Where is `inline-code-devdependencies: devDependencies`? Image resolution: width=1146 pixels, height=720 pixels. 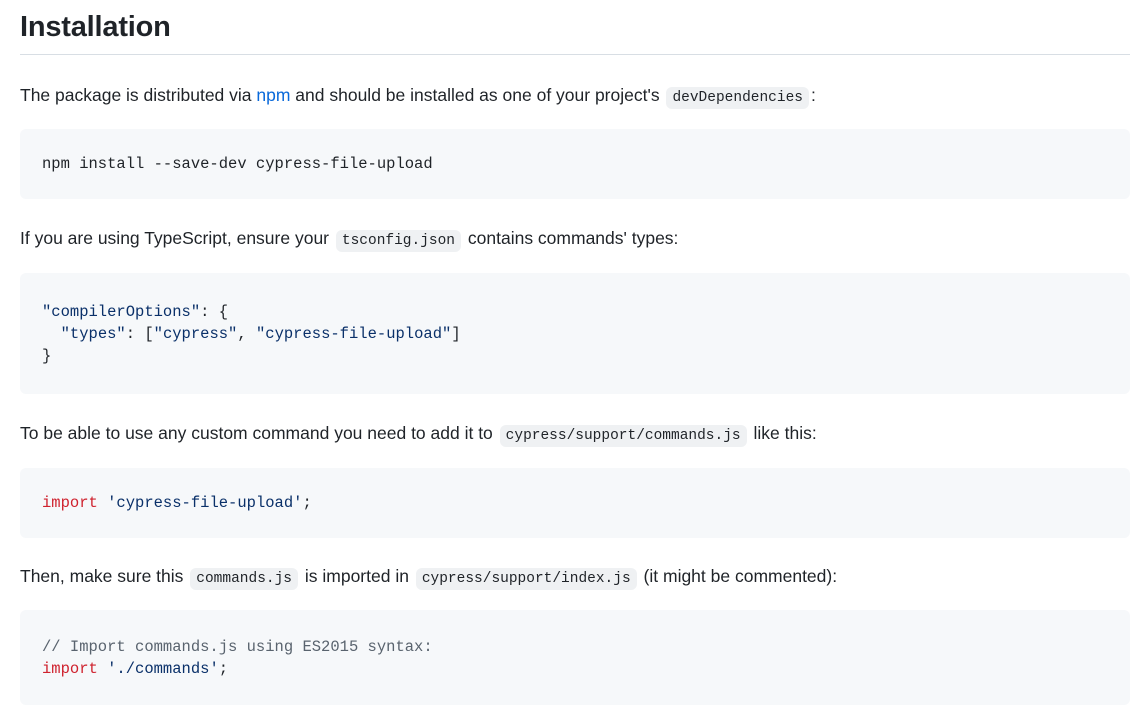
inline-code-devdependencies: devDependencies is located at coordinates (737, 98).